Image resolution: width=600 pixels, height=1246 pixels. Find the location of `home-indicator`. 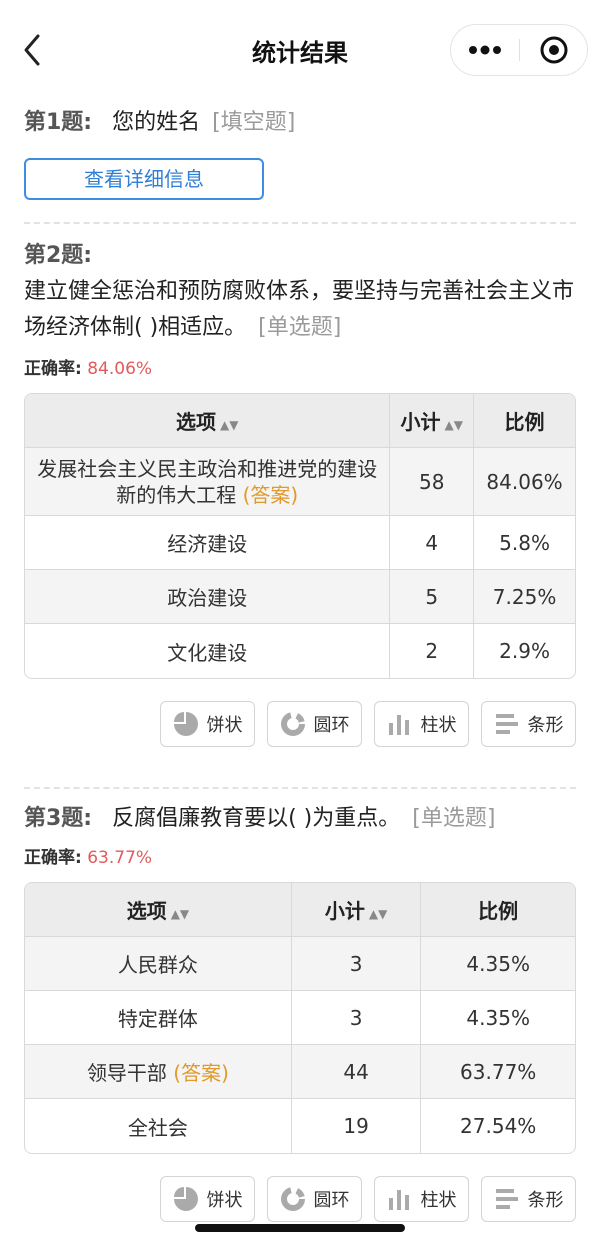

home-indicator is located at coordinates (300, 1228).